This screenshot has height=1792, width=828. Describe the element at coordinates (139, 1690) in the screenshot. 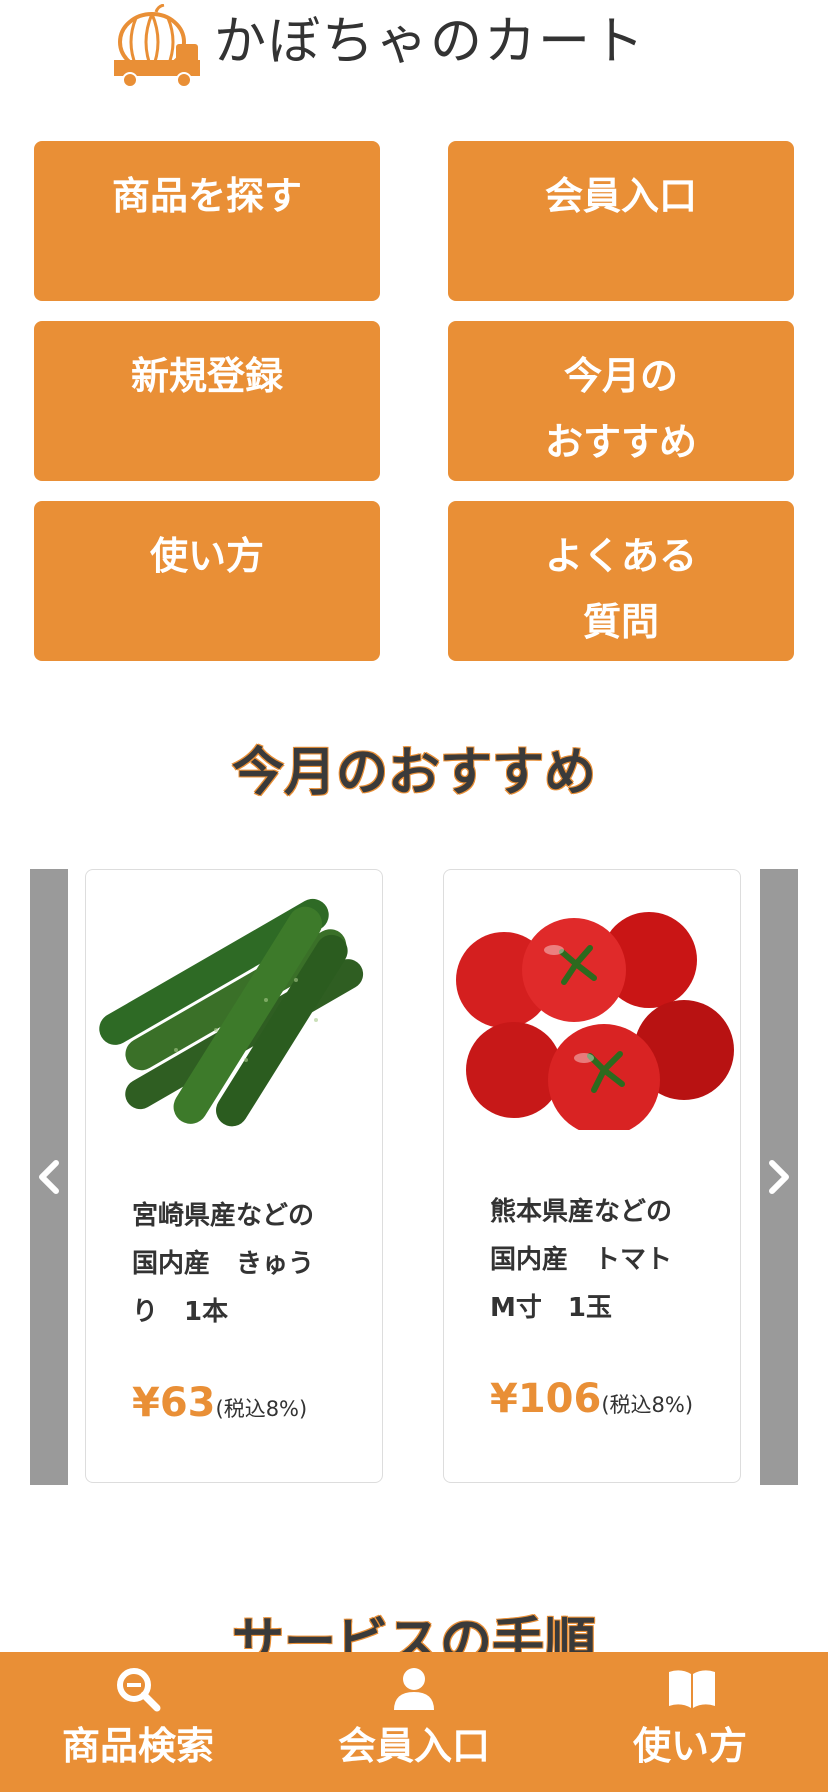

I see `search-icon` at that location.